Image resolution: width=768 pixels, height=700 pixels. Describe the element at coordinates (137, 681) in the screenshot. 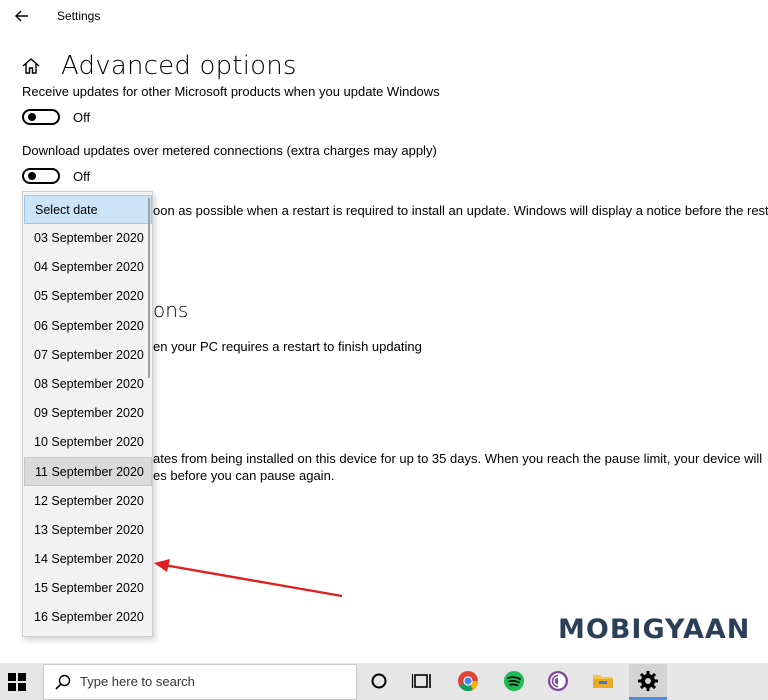

I see `search-placeholder: Type here to search` at that location.